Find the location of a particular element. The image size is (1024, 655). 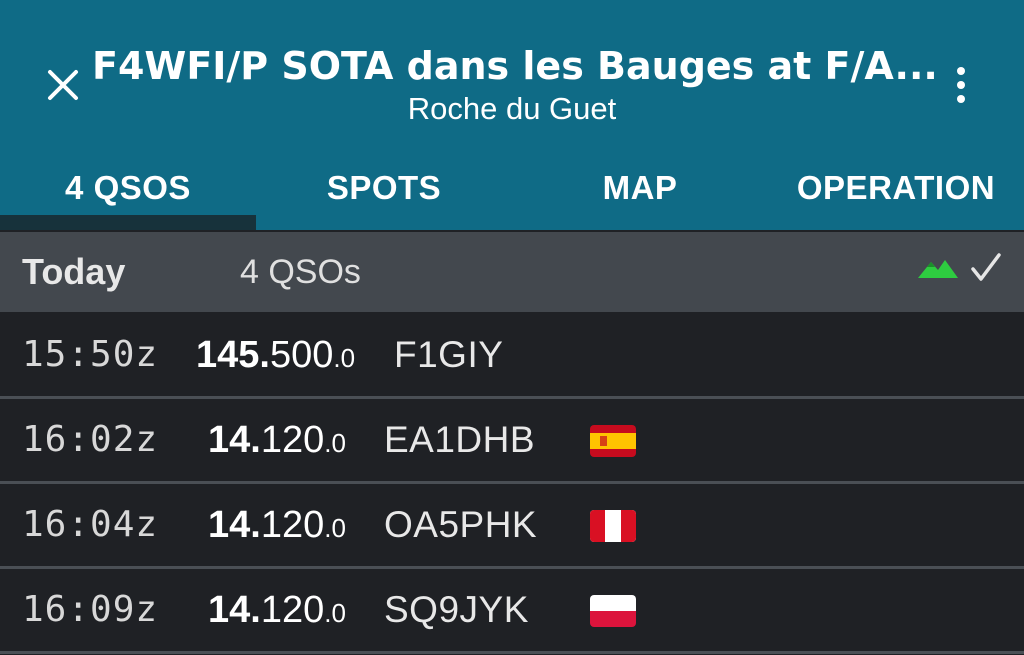

qso-row: 16:09z 14.120.0 SQ9JYK is located at coordinates (512, 611).